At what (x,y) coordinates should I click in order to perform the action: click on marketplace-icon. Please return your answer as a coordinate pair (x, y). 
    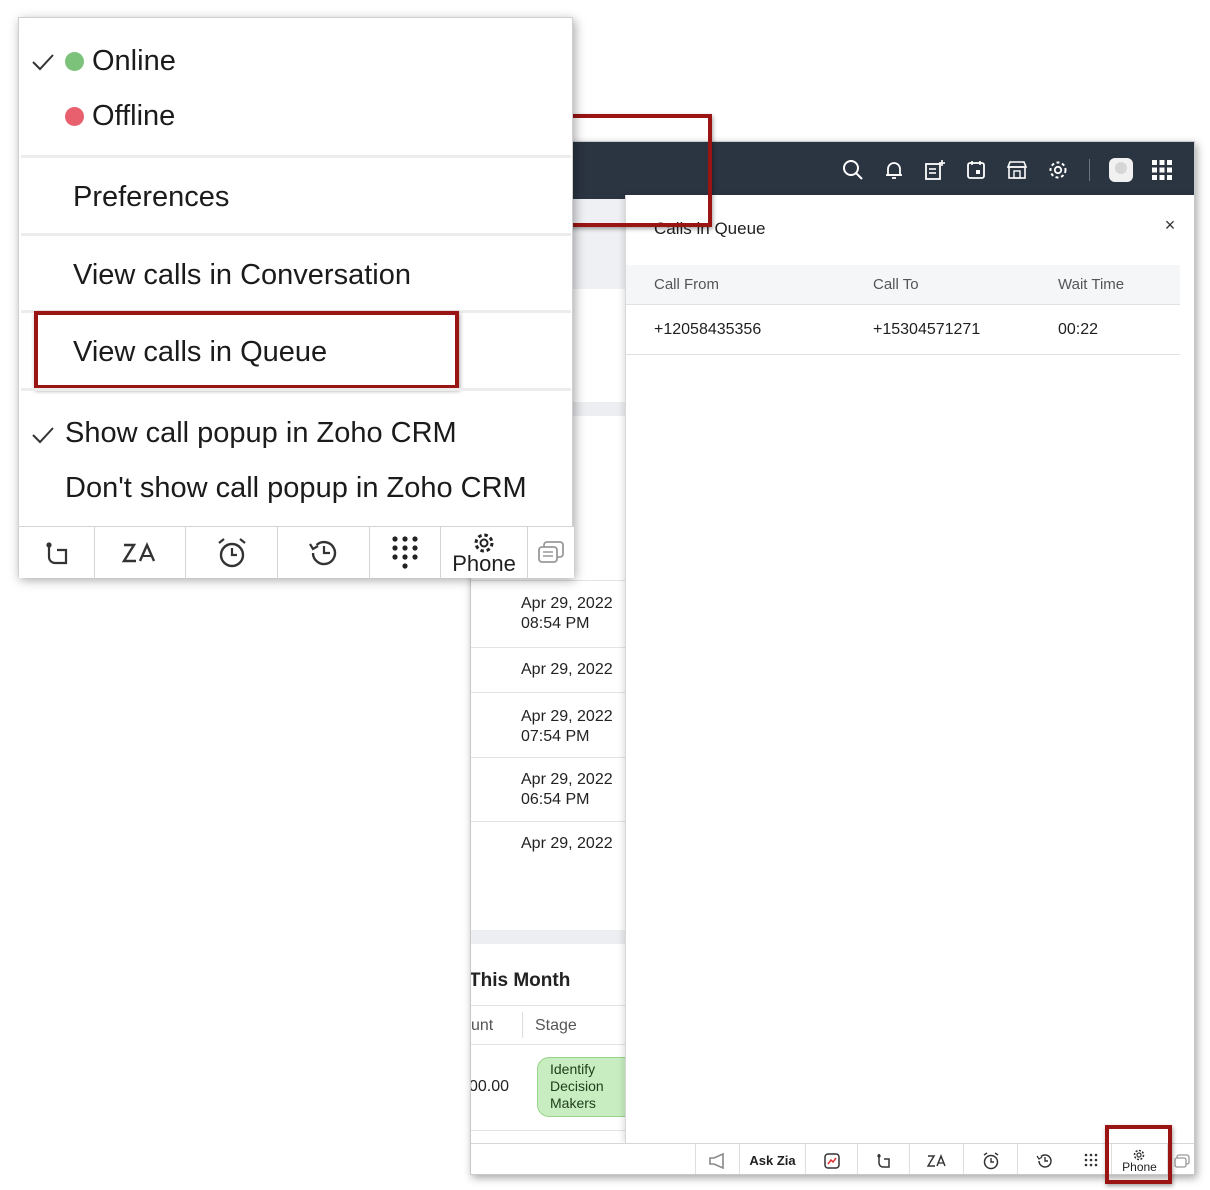
    Looking at the image, I should click on (1017, 170).